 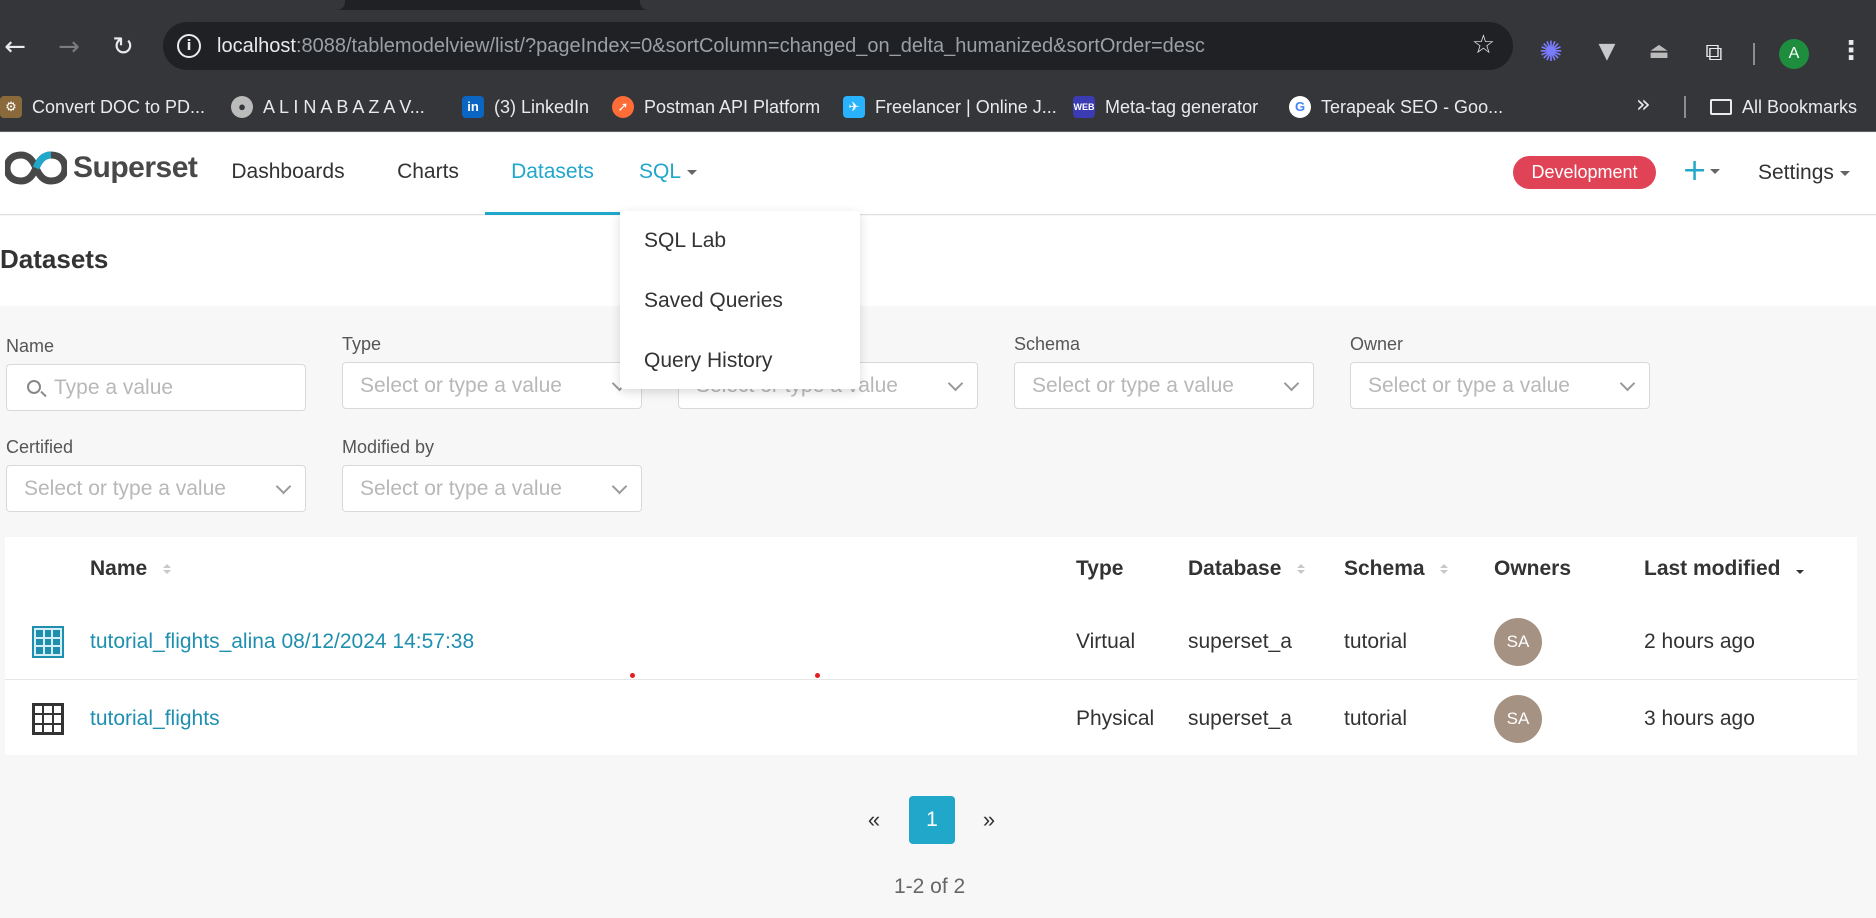 I want to click on schema-filter-label: Schema, so click(x=1047, y=344).